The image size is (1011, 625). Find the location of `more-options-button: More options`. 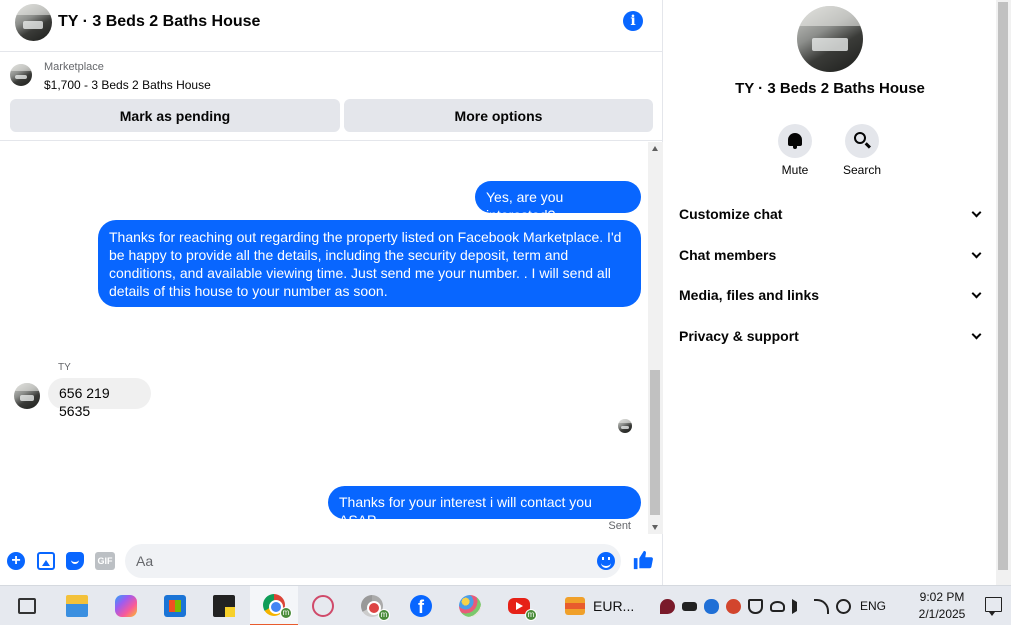

more-options-button: More options is located at coordinates (498, 115).